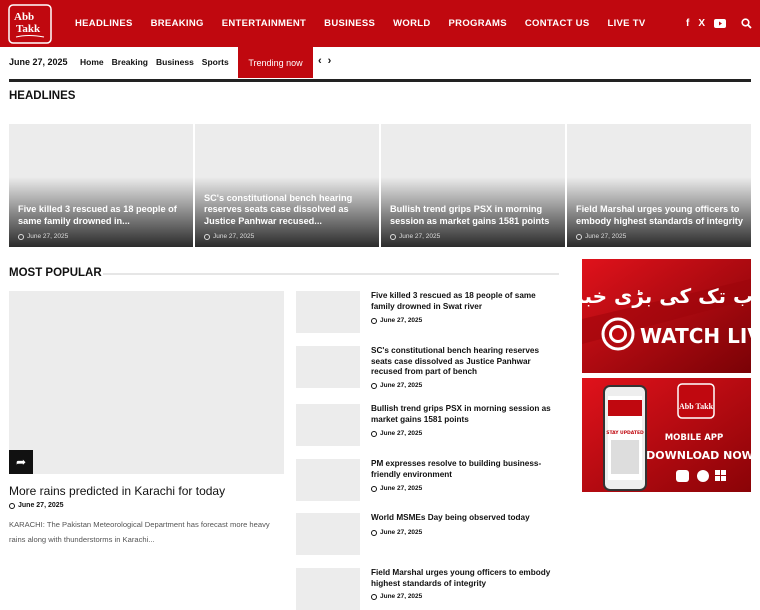  What do you see at coordinates (478, 23) in the screenshot?
I see `nav-programs: PROGRAMS` at bounding box center [478, 23].